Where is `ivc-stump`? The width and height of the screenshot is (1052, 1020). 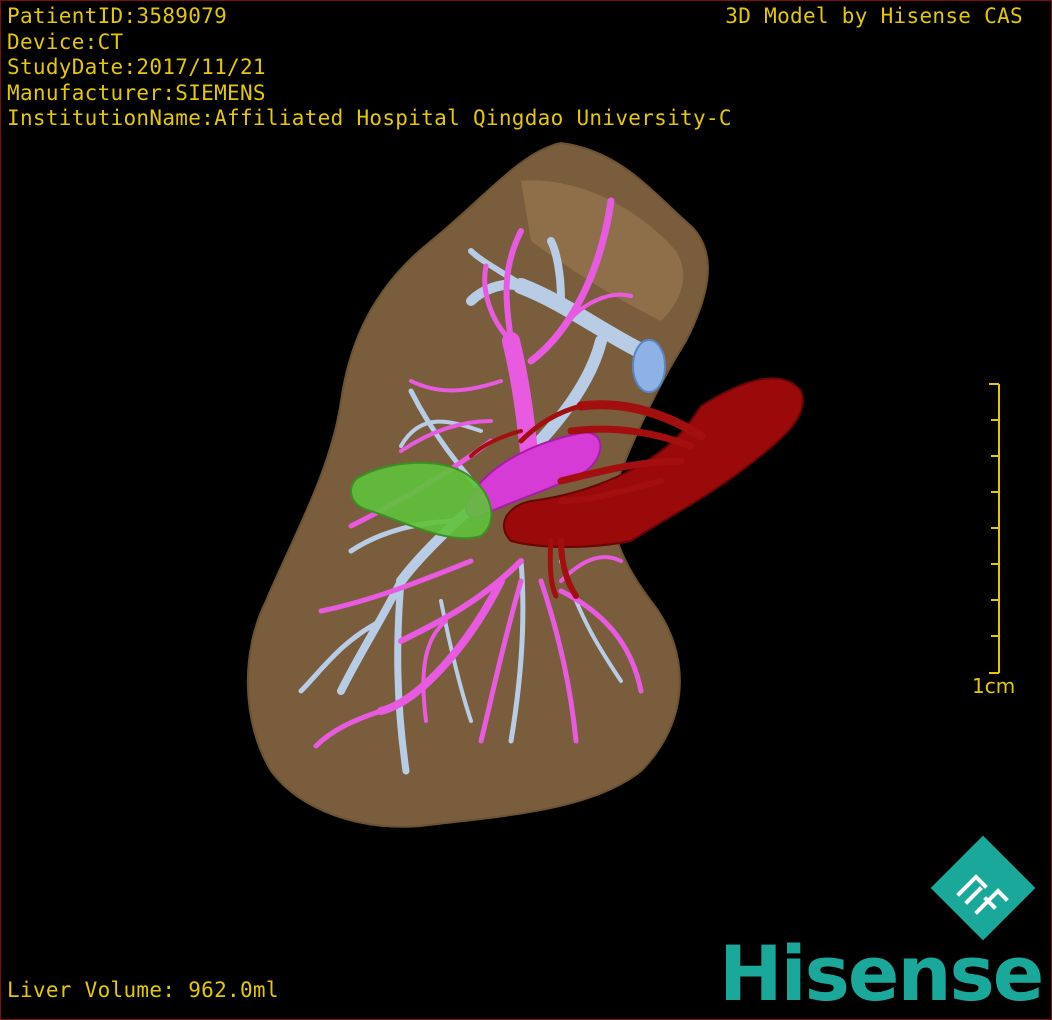
ivc-stump is located at coordinates (649, 366).